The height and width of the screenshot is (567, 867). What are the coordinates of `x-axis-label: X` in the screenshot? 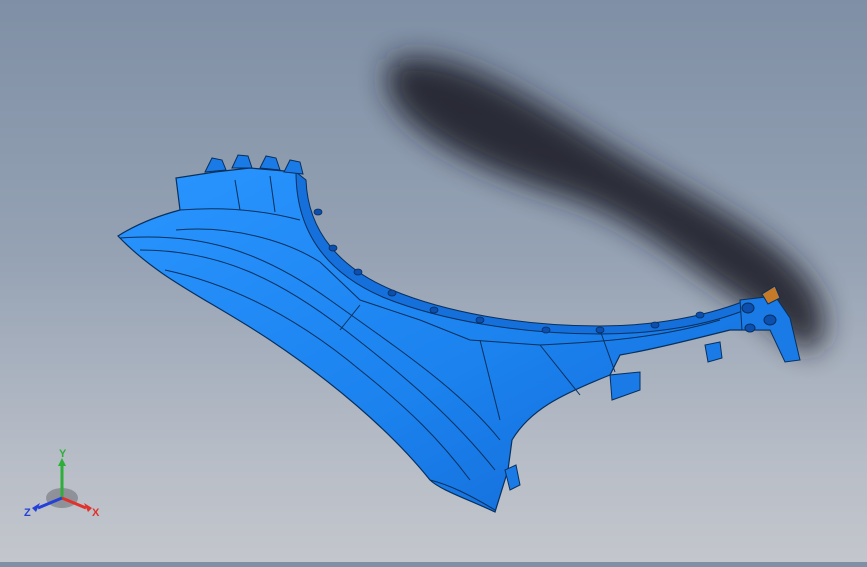 It's located at (96, 513).